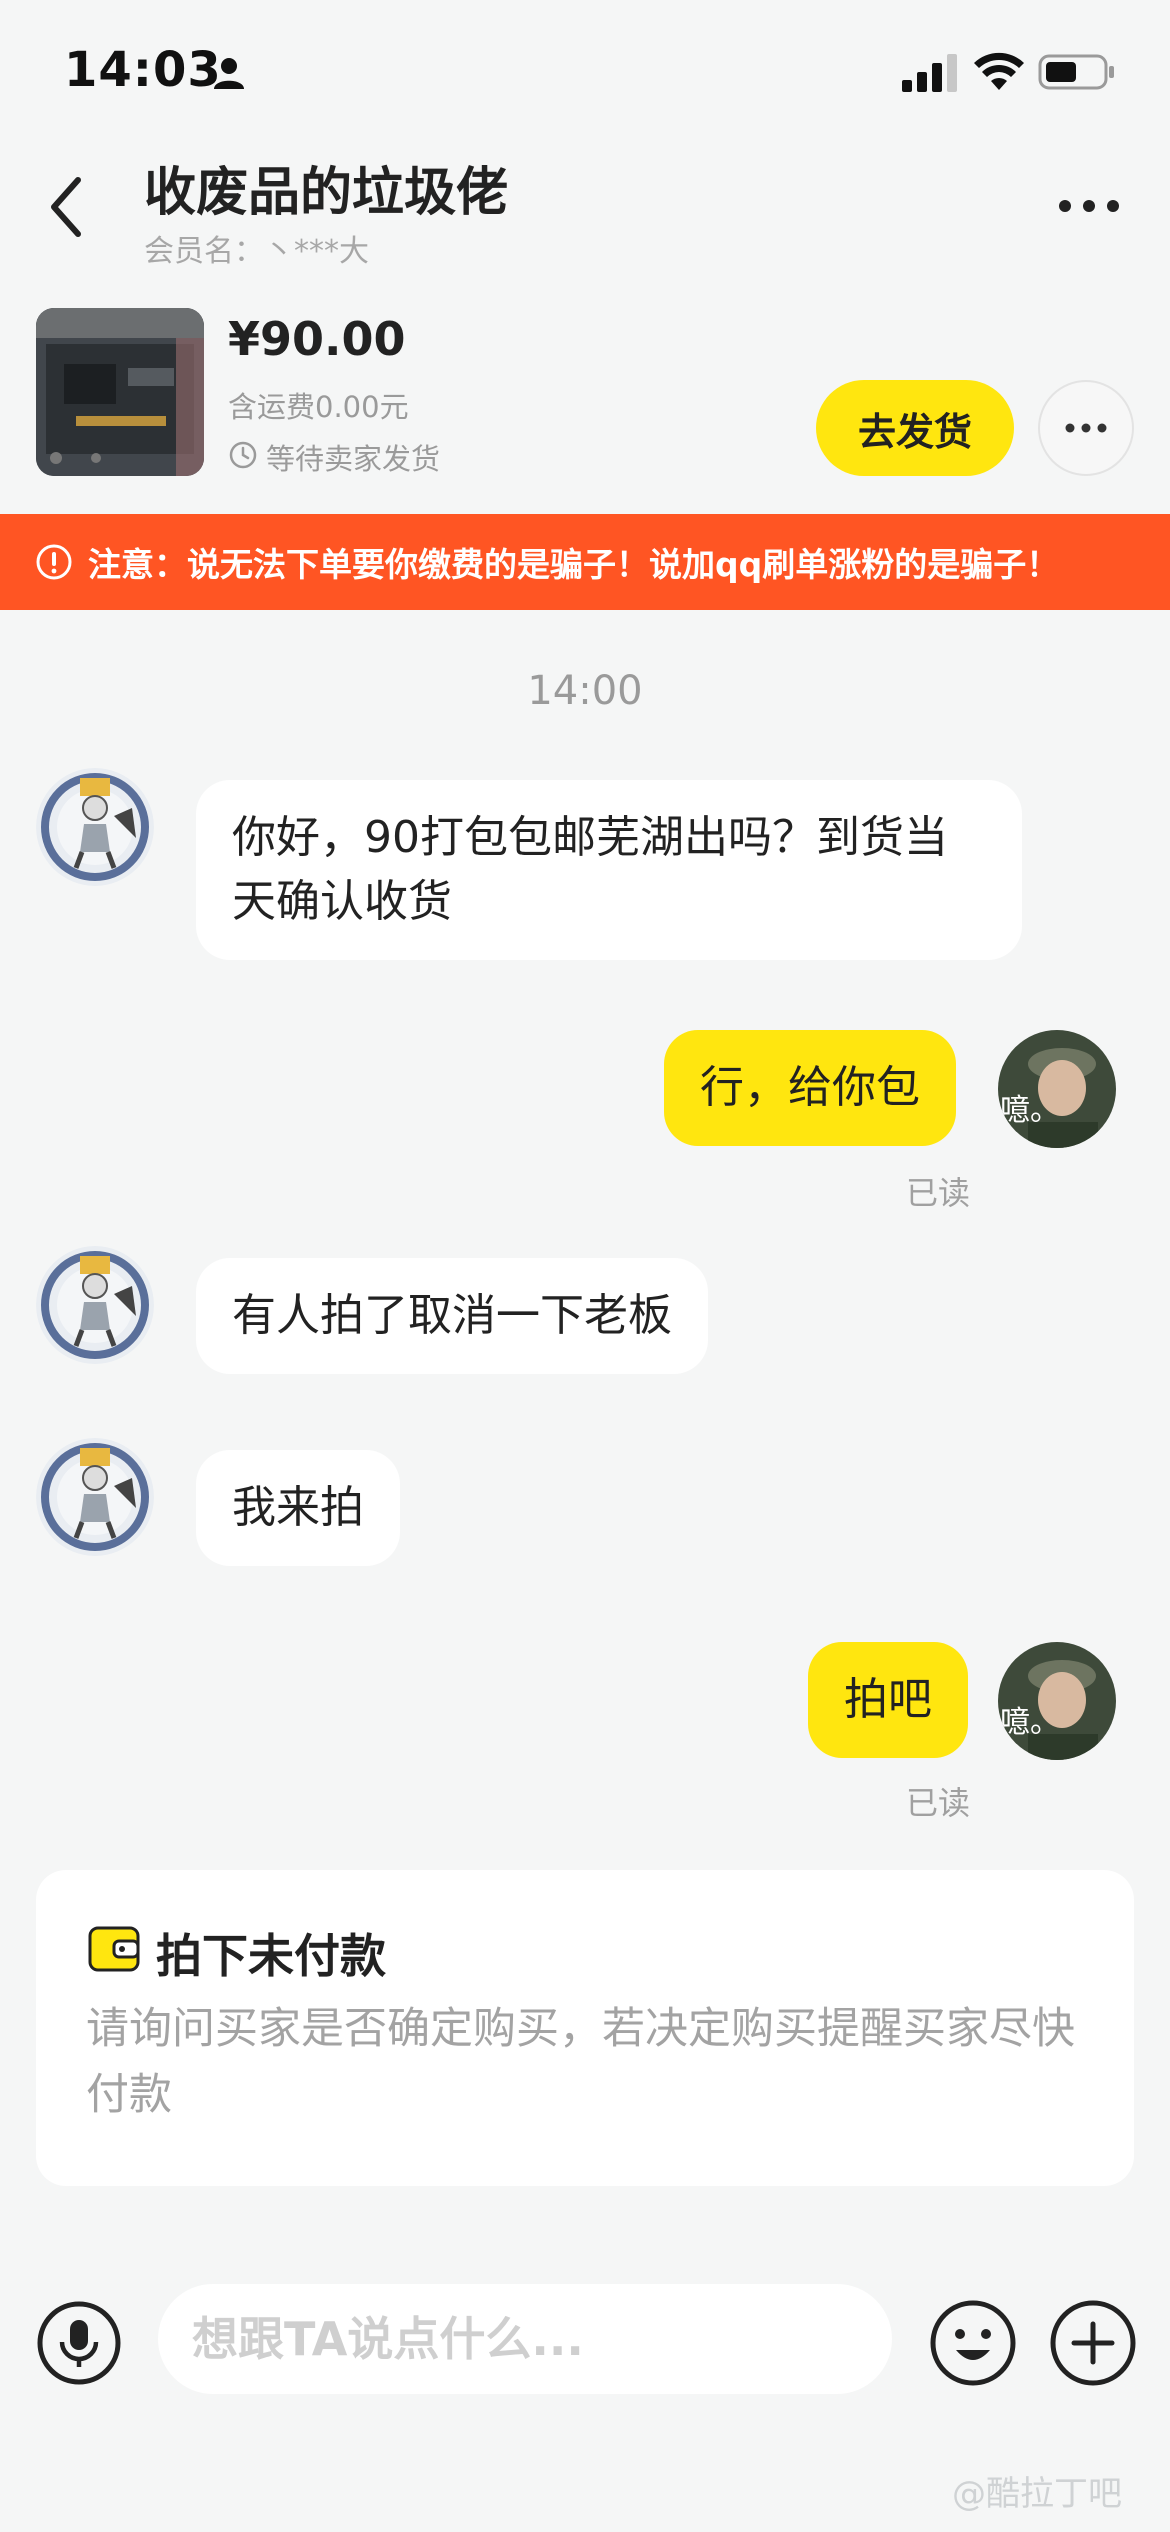  I want to click on scam-warning-banner: 注意：说无法下单要你缴费的是骗子！说加qq刷单涨粉的是骗子！, so click(585, 562).